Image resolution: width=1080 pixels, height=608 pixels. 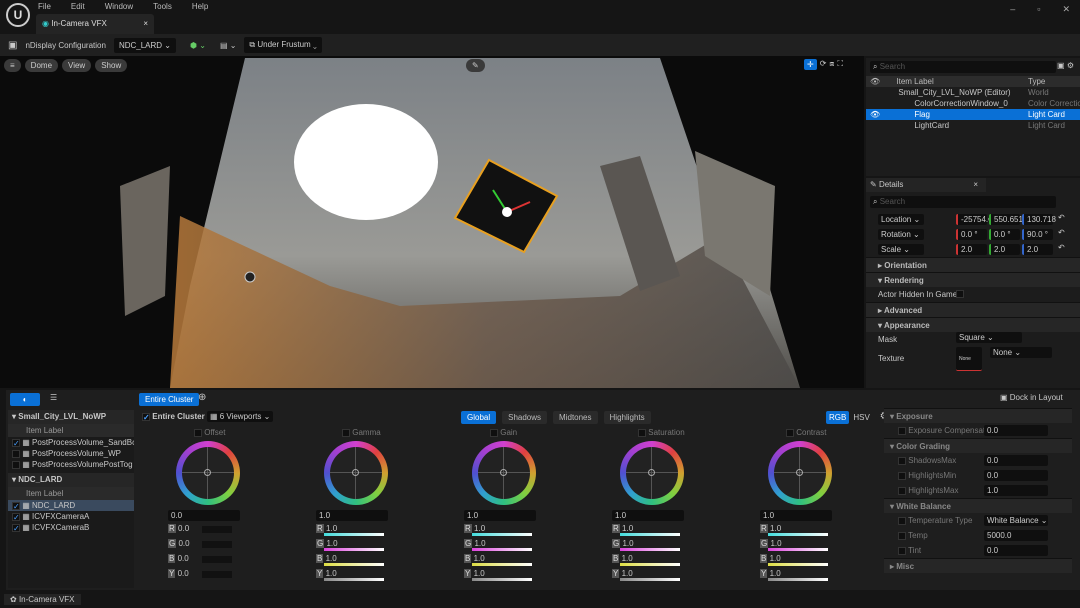 I want to click on outliner-search: ⌕ Search, so click(x=963, y=67).